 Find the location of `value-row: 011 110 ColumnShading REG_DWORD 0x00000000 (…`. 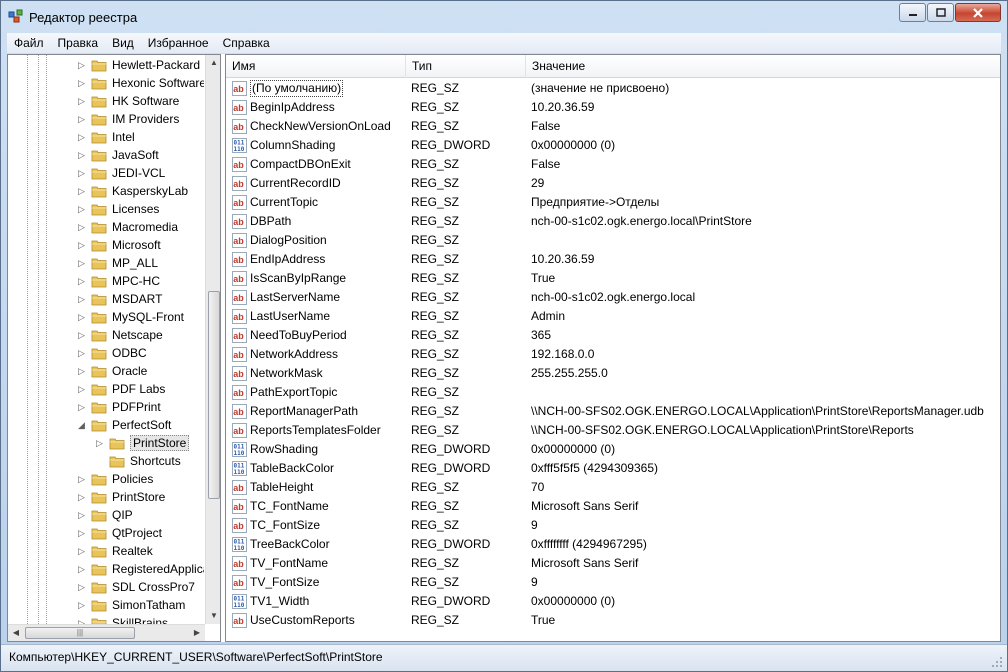

value-row: 011 110 ColumnShading REG_DWORD 0x00000000 (… is located at coordinates (613, 145).